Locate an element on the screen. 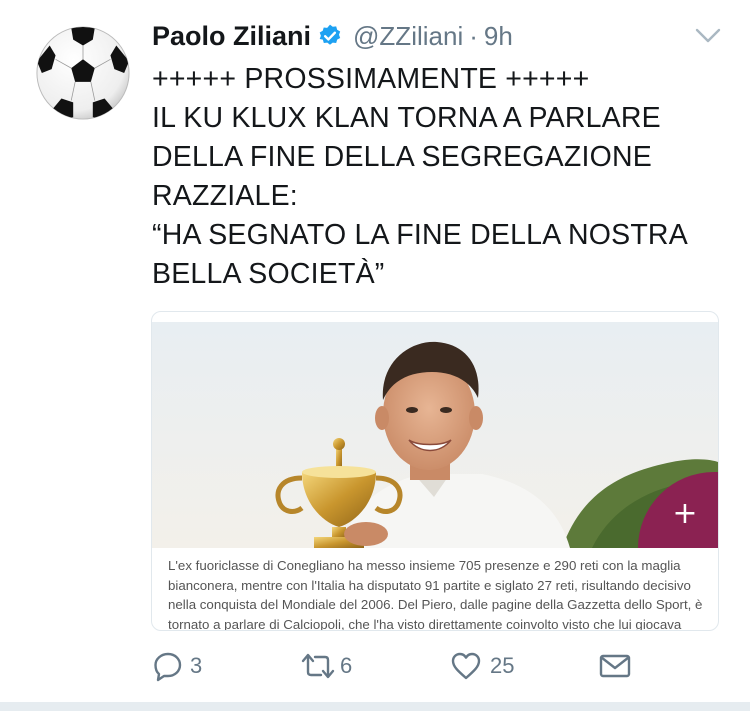  reply-button: 3 is located at coordinates (177, 666).